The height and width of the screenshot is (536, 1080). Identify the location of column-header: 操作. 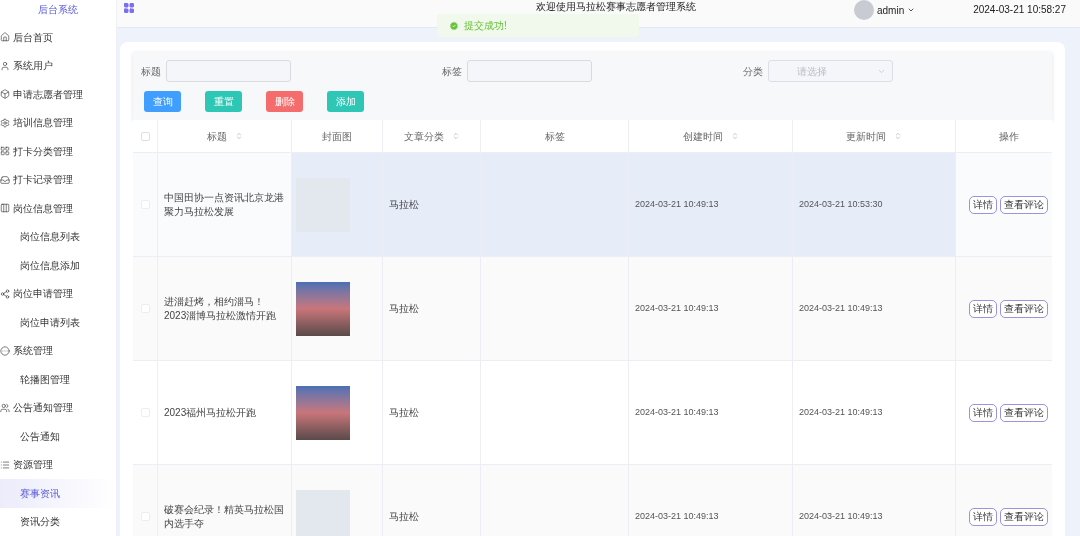
(1008, 136).